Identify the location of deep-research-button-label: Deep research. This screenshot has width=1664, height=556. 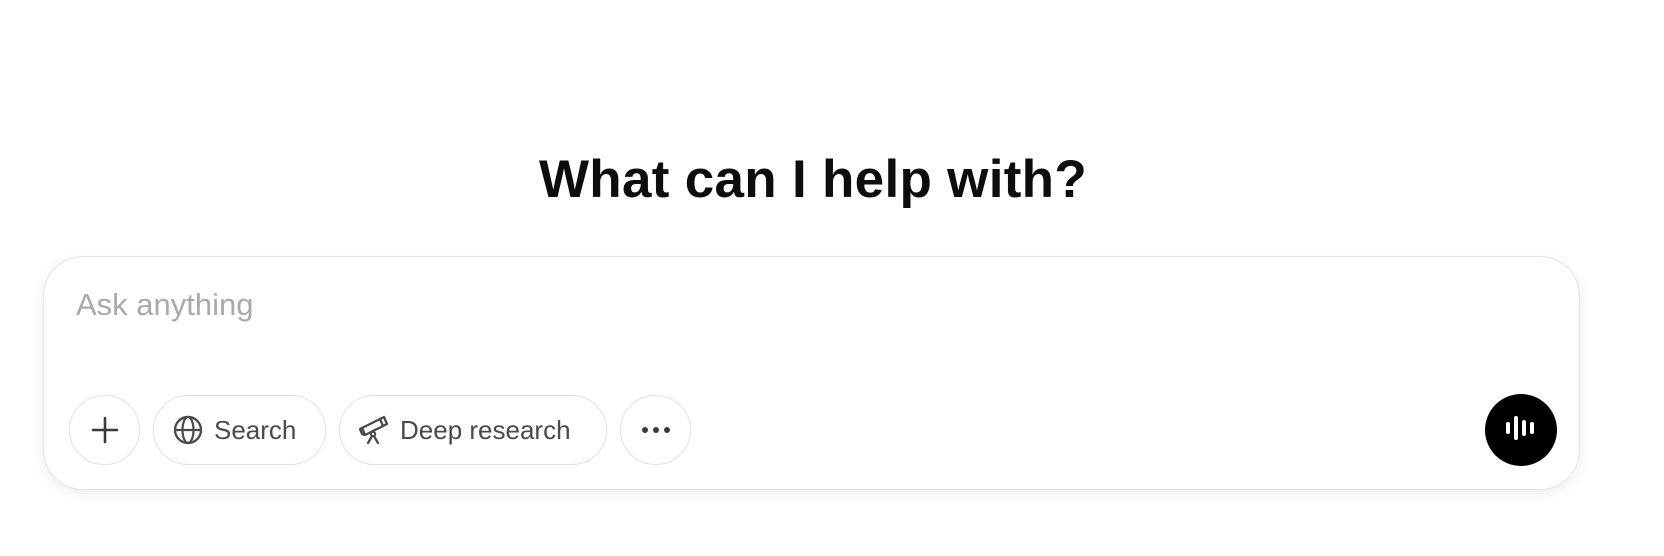
(485, 429).